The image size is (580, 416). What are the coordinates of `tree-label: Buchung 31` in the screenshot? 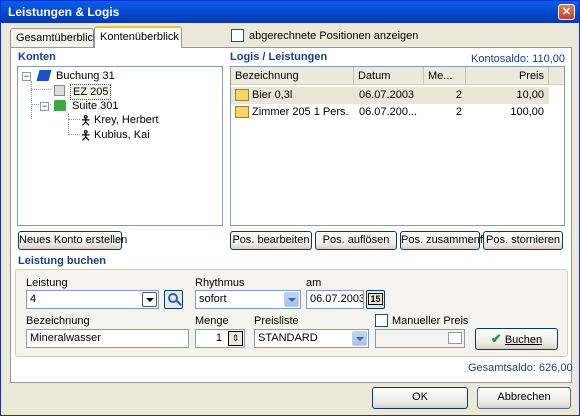 It's located at (85, 76).